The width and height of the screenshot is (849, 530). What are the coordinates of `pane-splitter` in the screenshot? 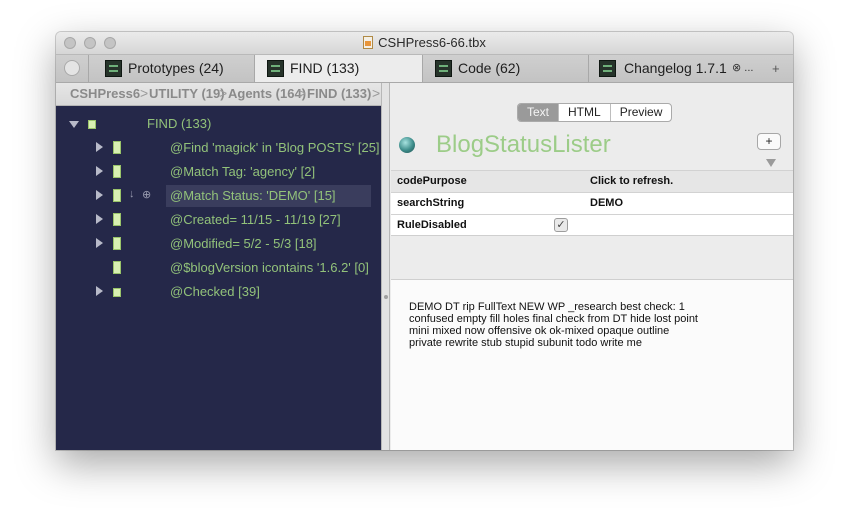 It's located at (385, 266).